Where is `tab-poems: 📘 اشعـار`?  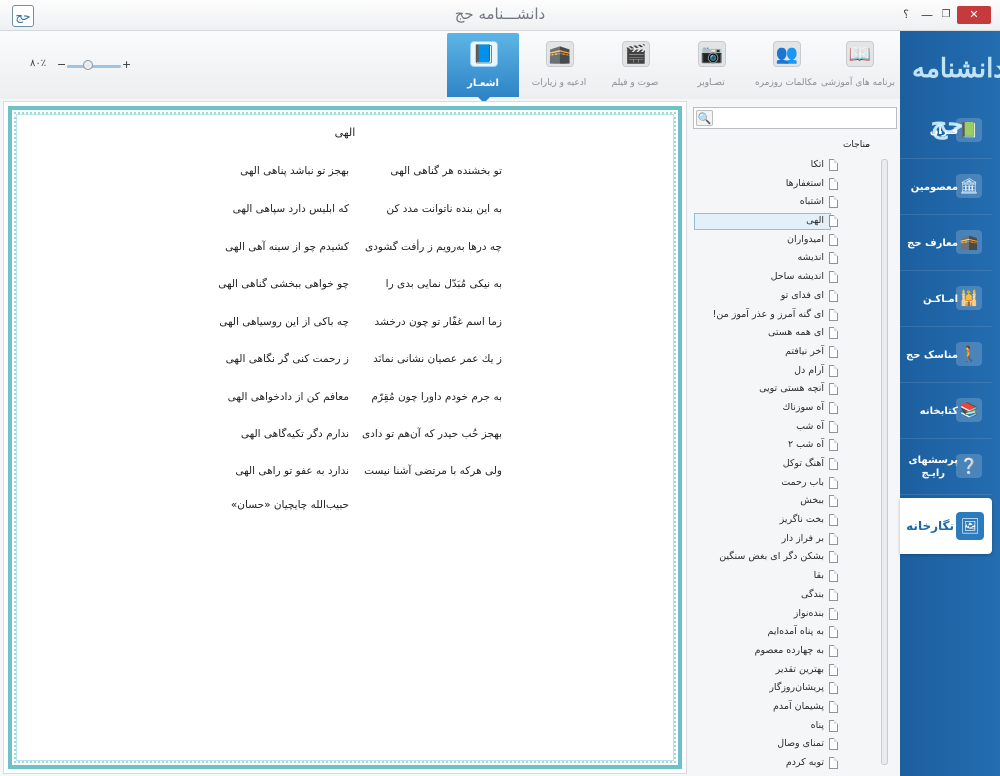 tab-poems: 📘 اشعـار is located at coordinates (483, 68).